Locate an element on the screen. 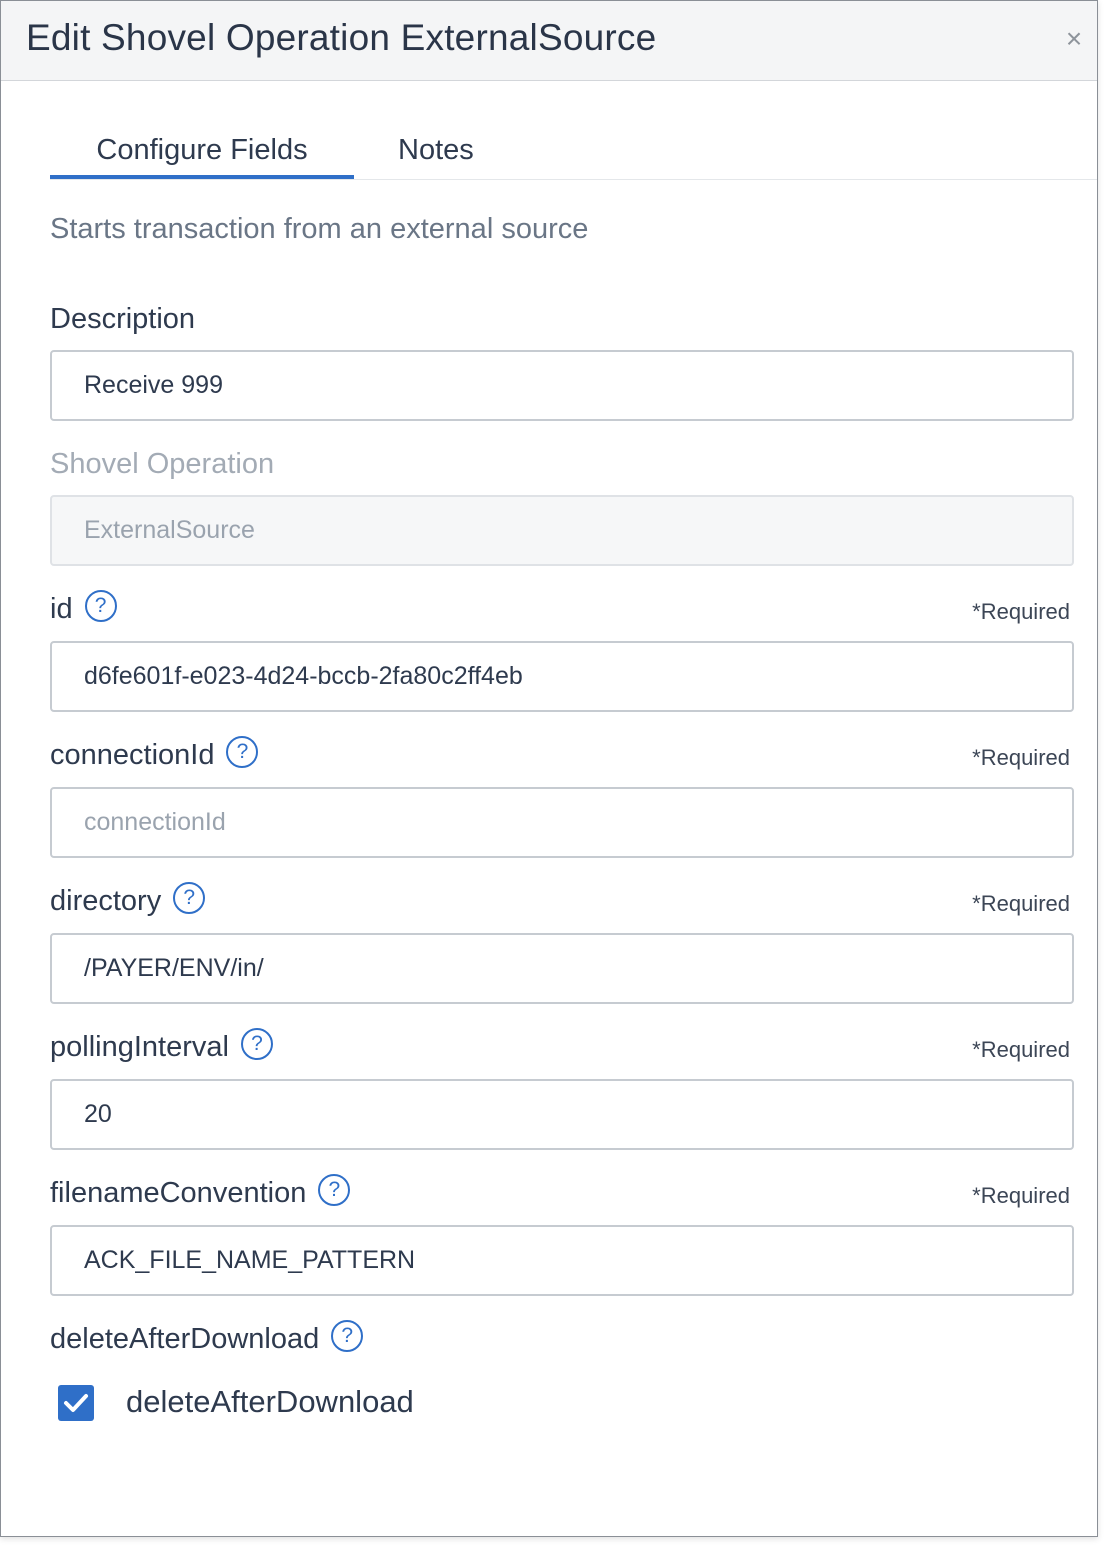 The height and width of the screenshot is (1556, 1116). filename-convention-label-text: filenameConvention is located at coordinates (178, 1193).